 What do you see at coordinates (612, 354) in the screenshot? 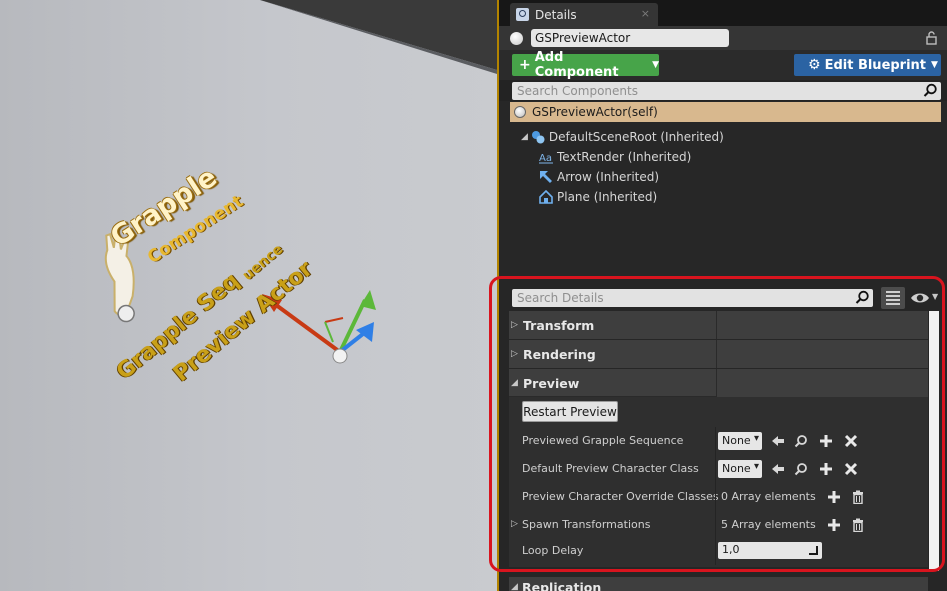
I see `category-header: ▷ Rendering` at bounding box center [612, 354].